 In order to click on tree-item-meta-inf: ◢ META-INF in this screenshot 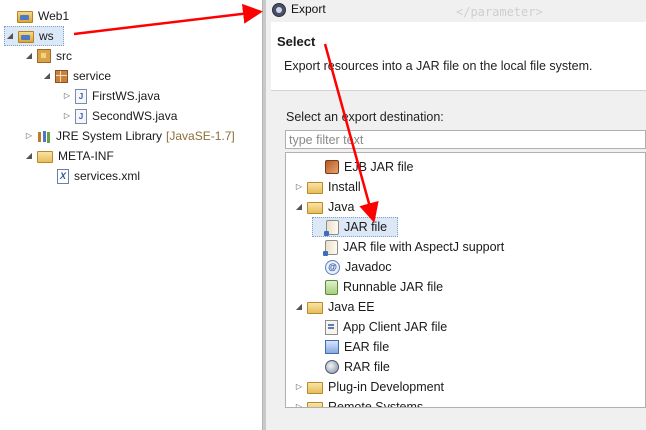, I will do `click(69, 156)`.